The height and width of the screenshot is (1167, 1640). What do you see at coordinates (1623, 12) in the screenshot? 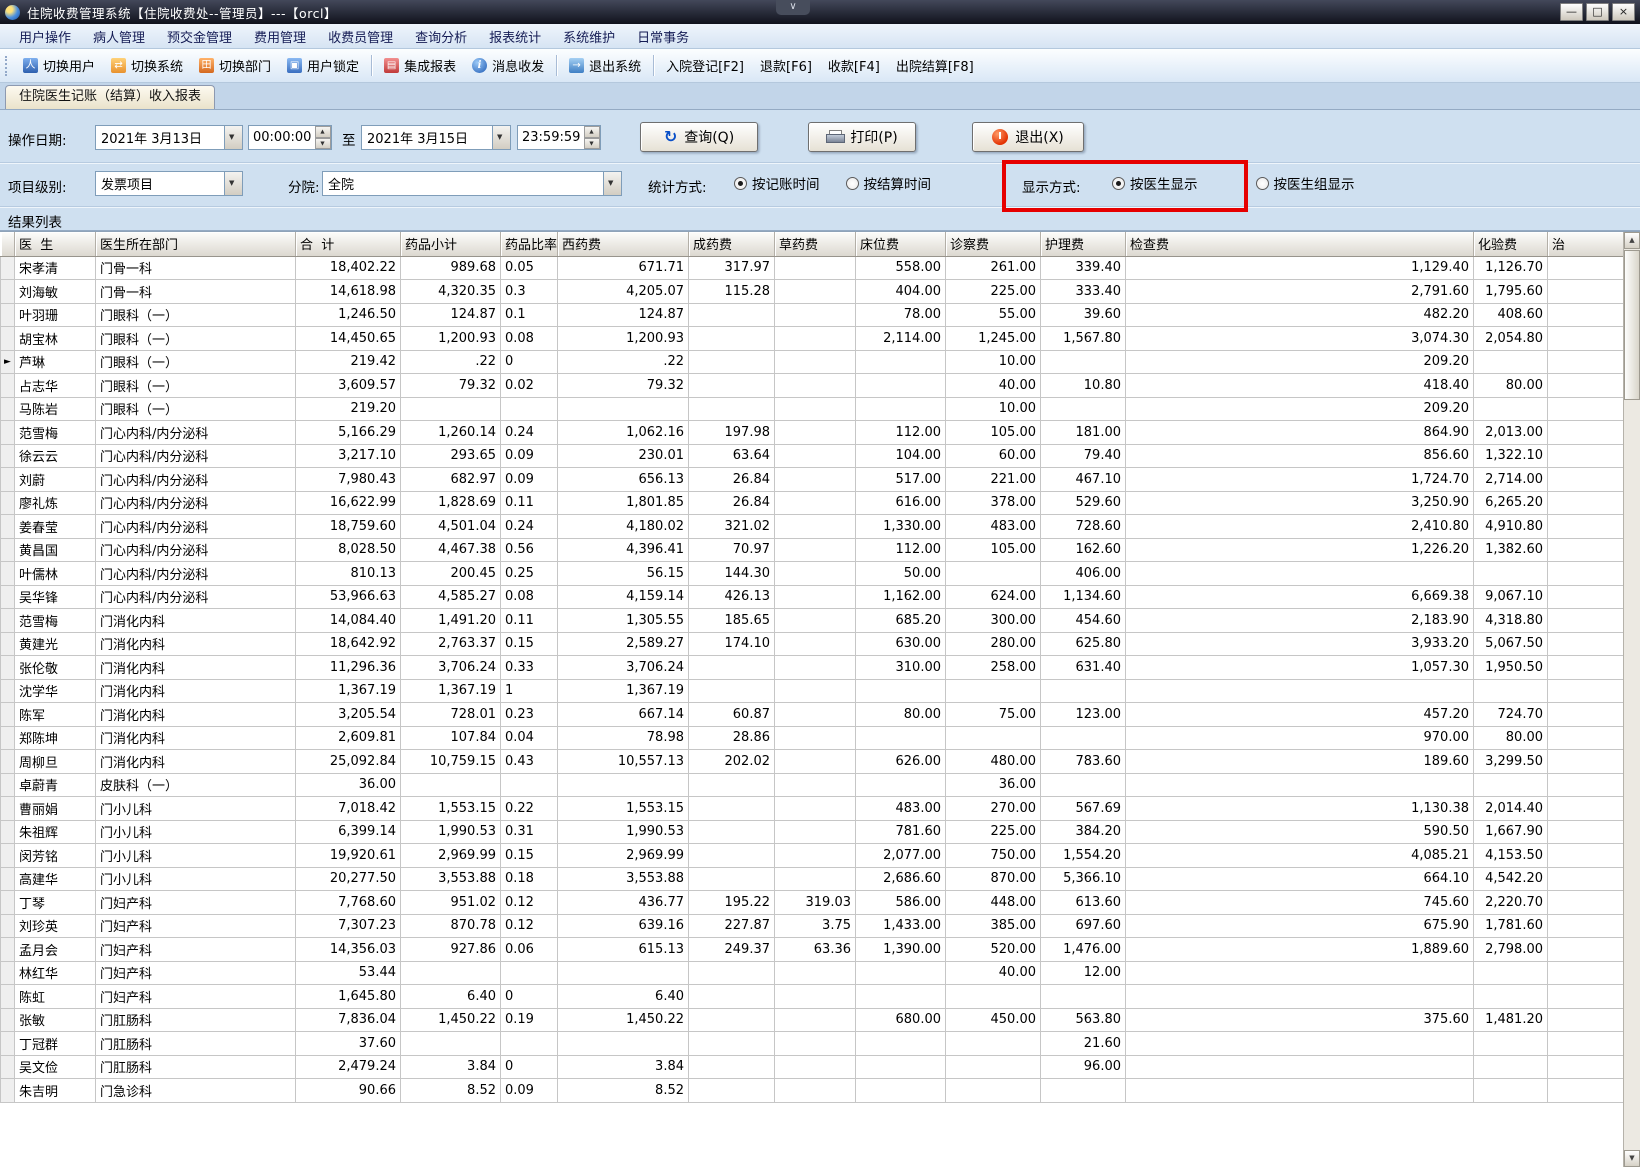
I see `close-button: ×` at bounding box center [1623, 12].